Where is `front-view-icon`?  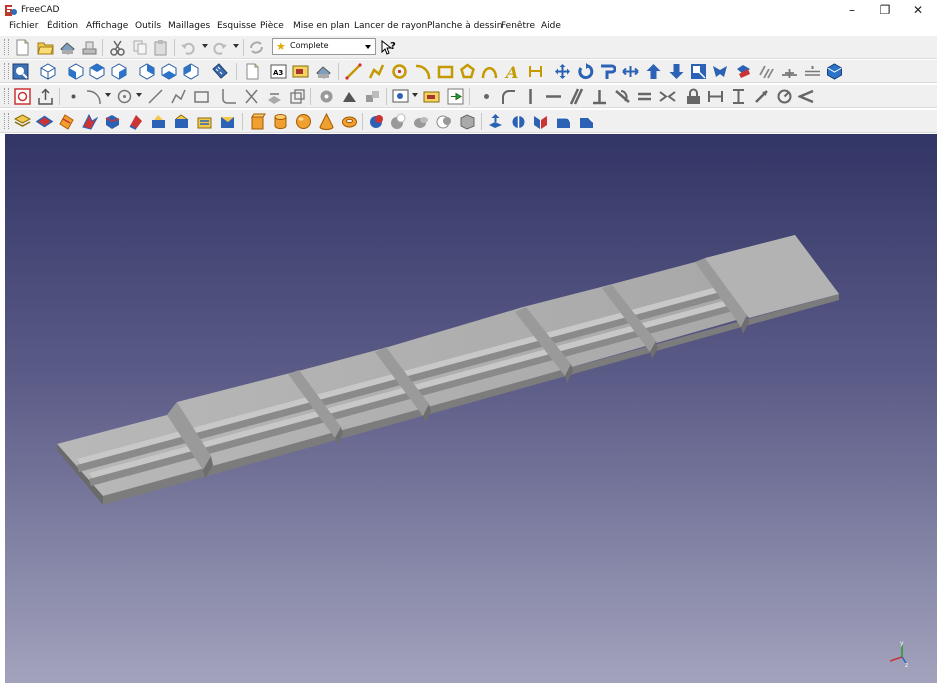 front-view-icon is located at coordinates (76, 71).